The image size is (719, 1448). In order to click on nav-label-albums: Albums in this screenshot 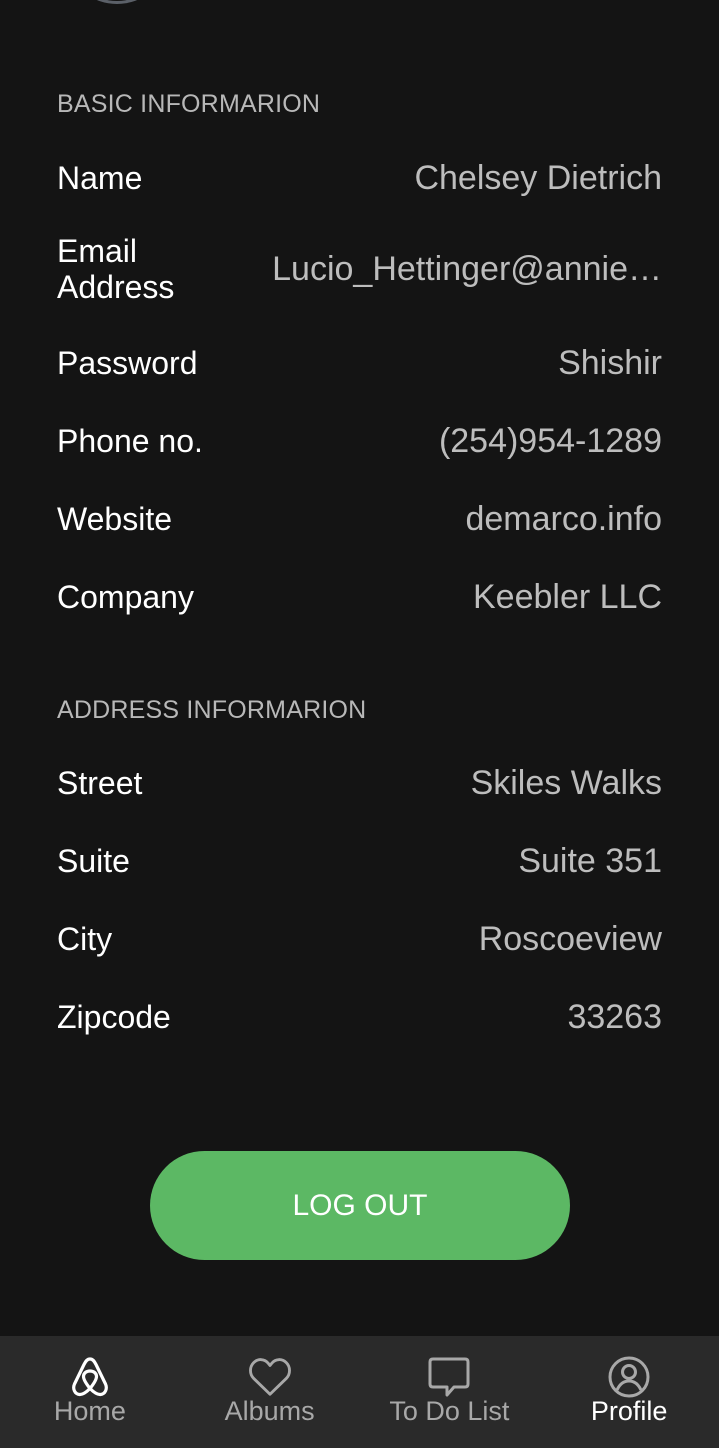, I will do `click(269, 1411)`.